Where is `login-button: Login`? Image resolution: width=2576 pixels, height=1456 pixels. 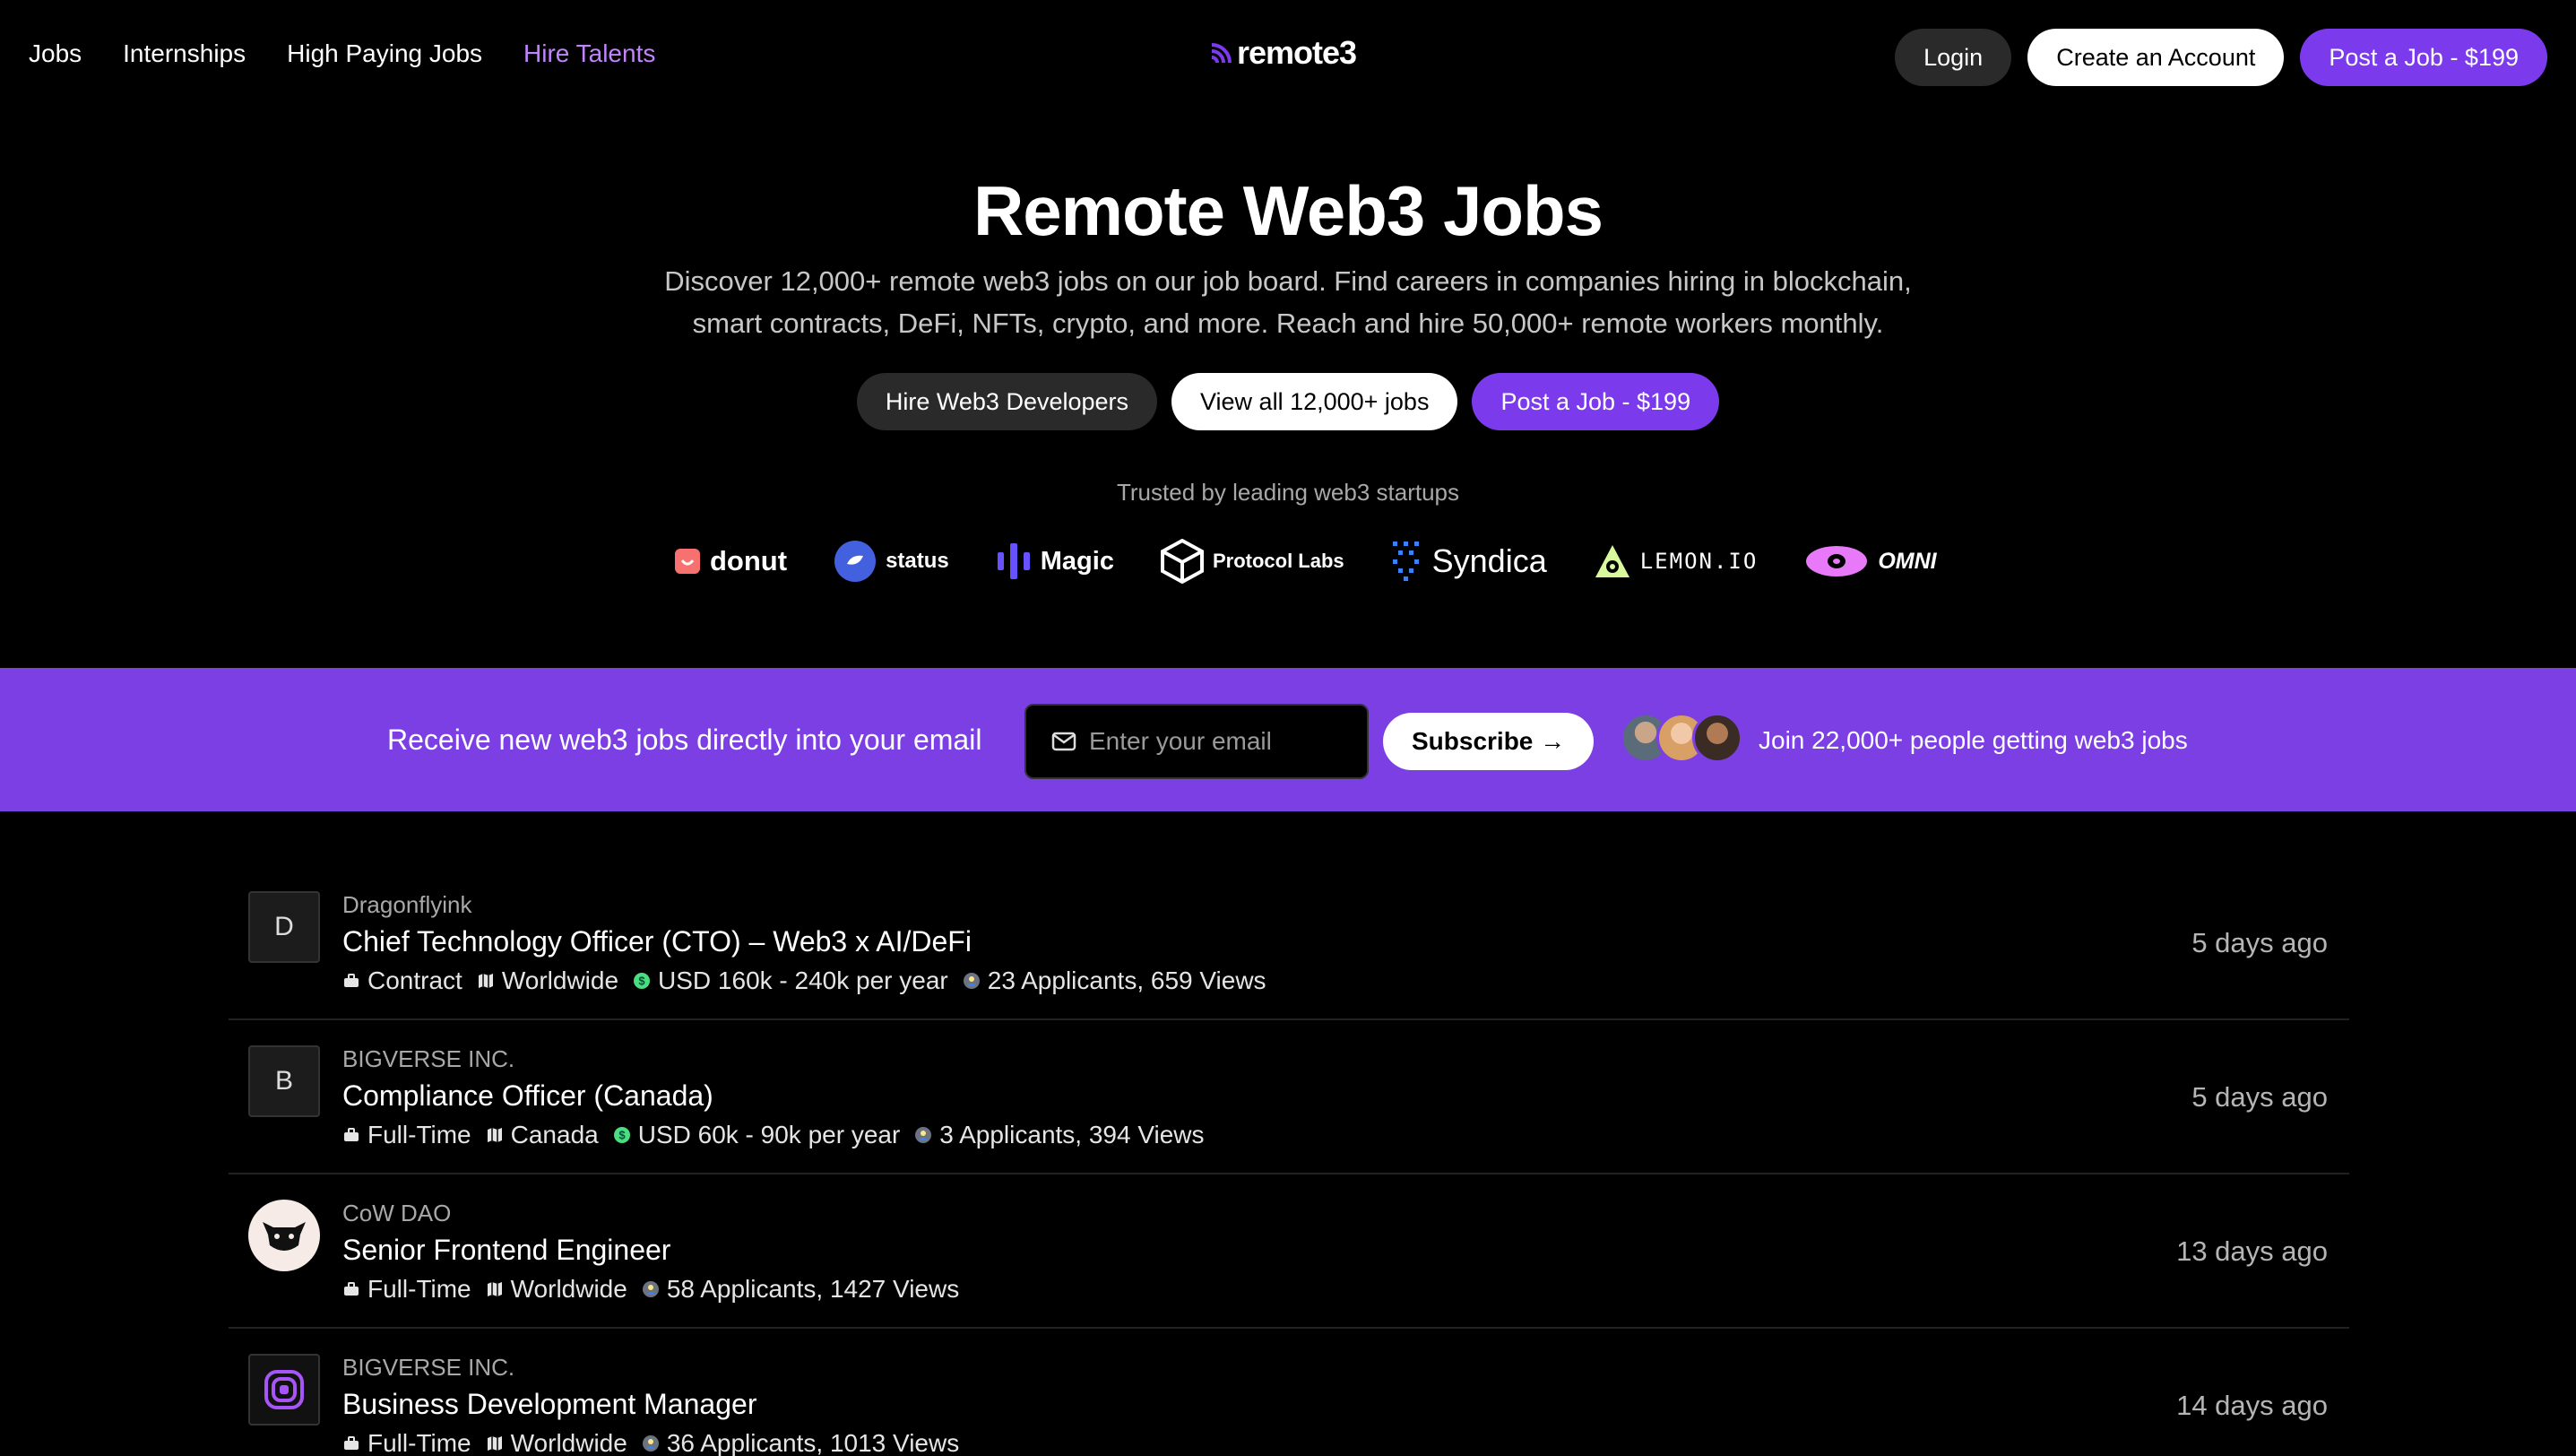
login-button: Login is located at coordinates (1953, 57).